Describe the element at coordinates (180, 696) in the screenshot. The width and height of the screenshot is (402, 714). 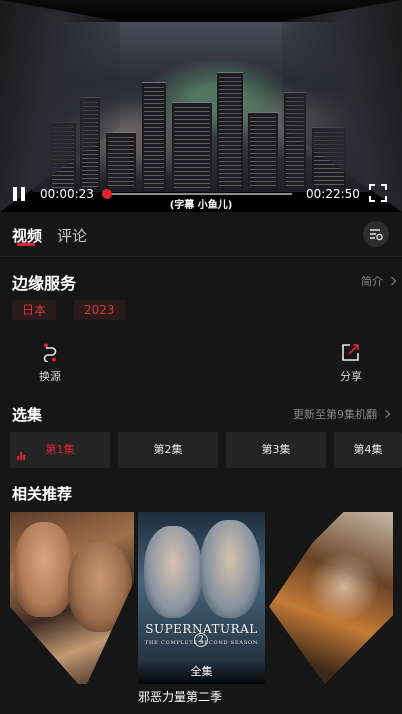
I see `poster-caption: 邪恶力量第二季` at that location.